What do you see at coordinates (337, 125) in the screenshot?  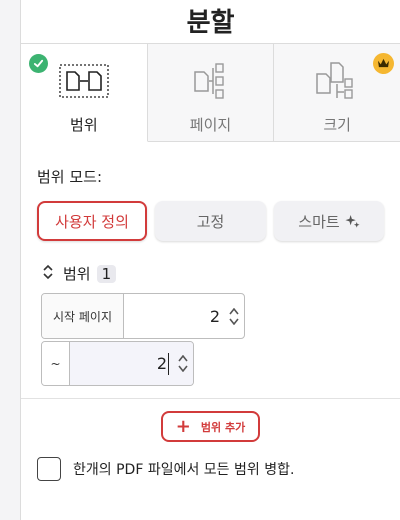 I see `tab-size-label: 크기` at bounding box center [337, 125].